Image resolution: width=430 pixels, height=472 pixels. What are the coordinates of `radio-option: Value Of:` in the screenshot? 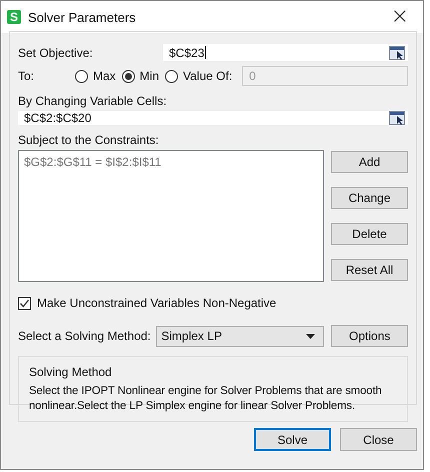 It's located at (198, 76).